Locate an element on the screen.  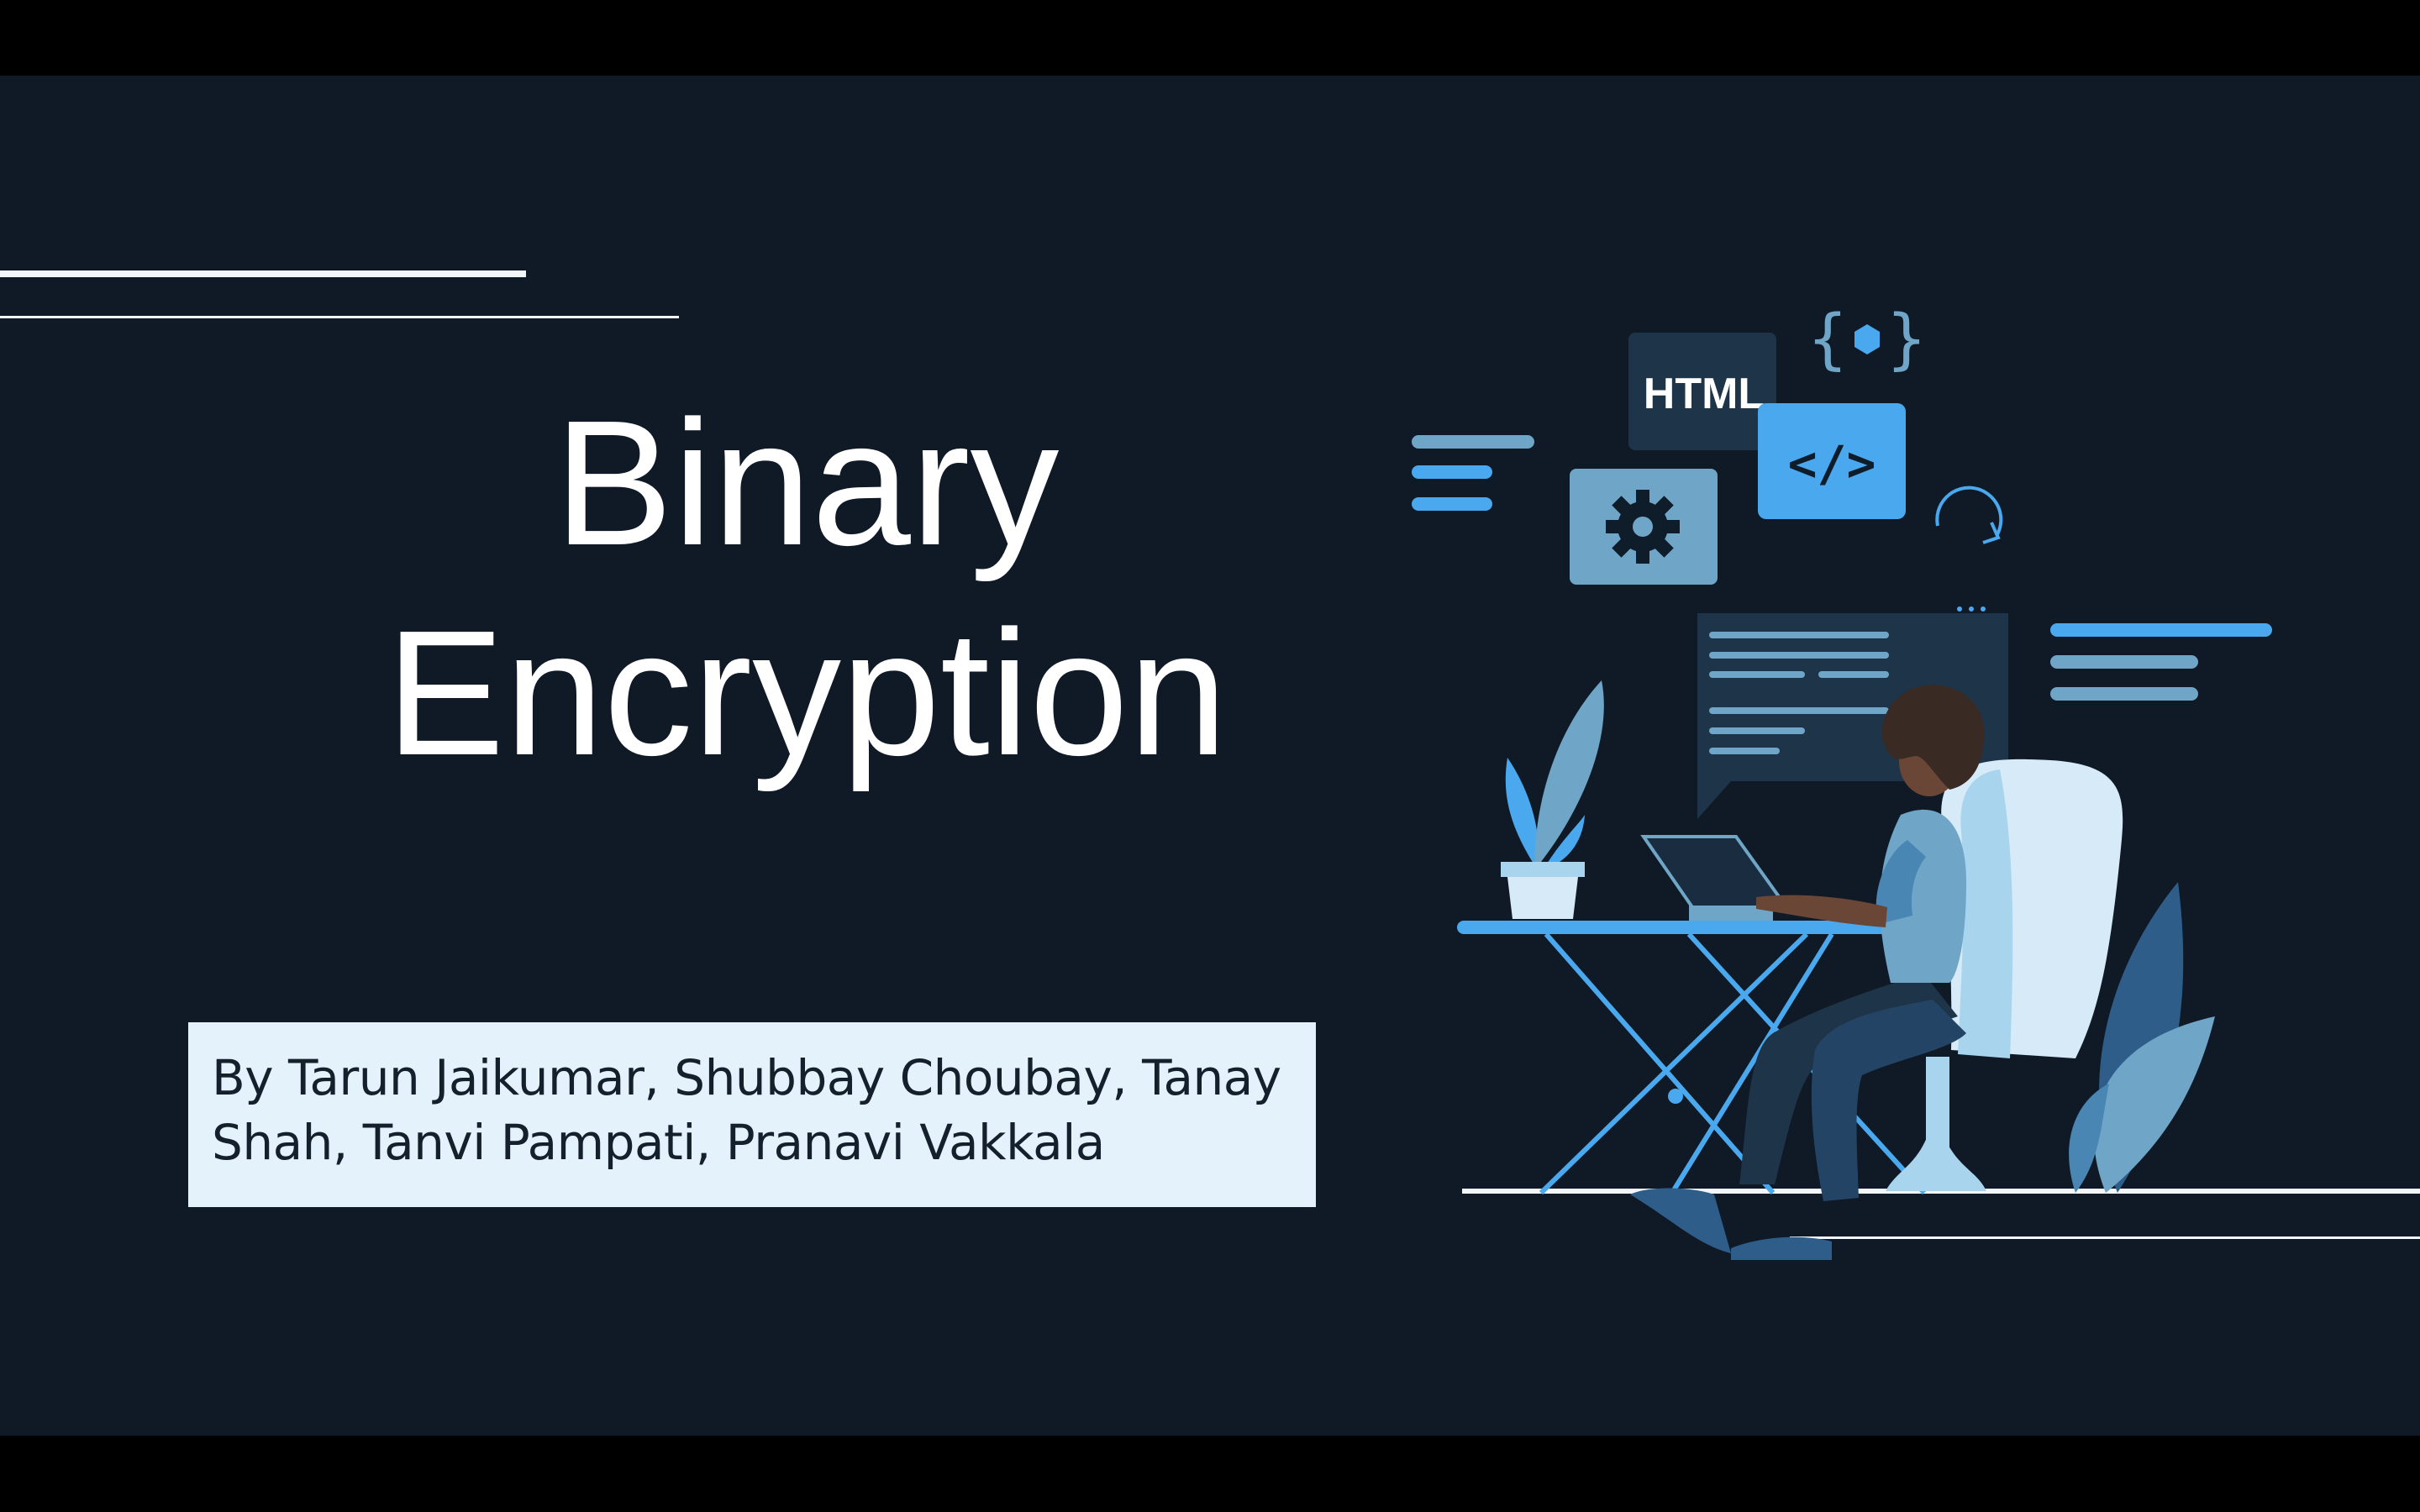
gear-icon is located at coordinates (1643, 527).